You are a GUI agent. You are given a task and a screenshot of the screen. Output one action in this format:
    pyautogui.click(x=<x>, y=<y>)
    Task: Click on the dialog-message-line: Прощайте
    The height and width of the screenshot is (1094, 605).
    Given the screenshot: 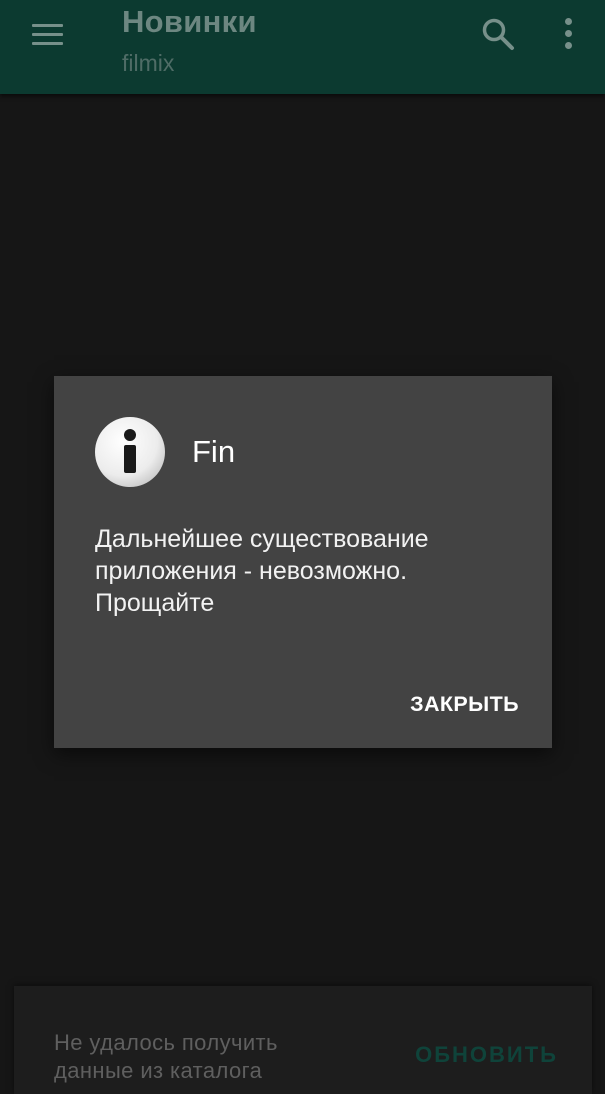 What is the action you would take?
    pyautogui.click(x=155, y=603)
    